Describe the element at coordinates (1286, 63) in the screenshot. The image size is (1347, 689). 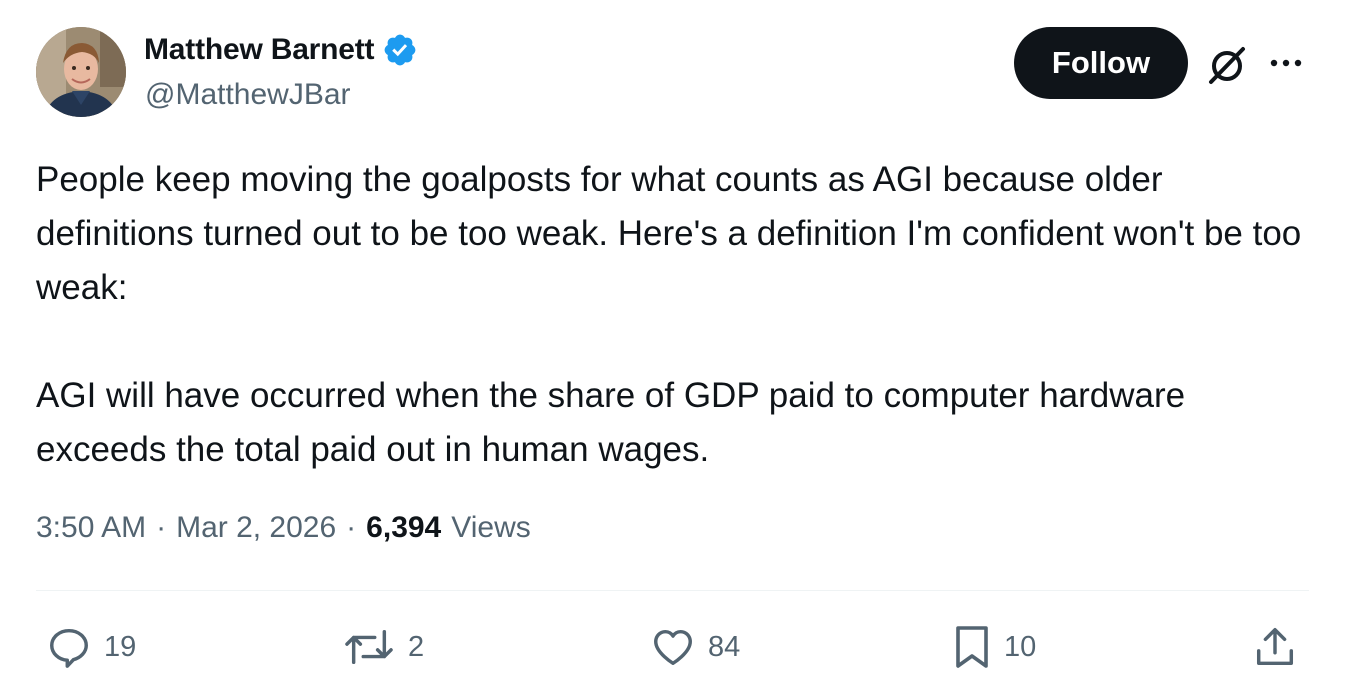
I see `more-options-icon` at that location.